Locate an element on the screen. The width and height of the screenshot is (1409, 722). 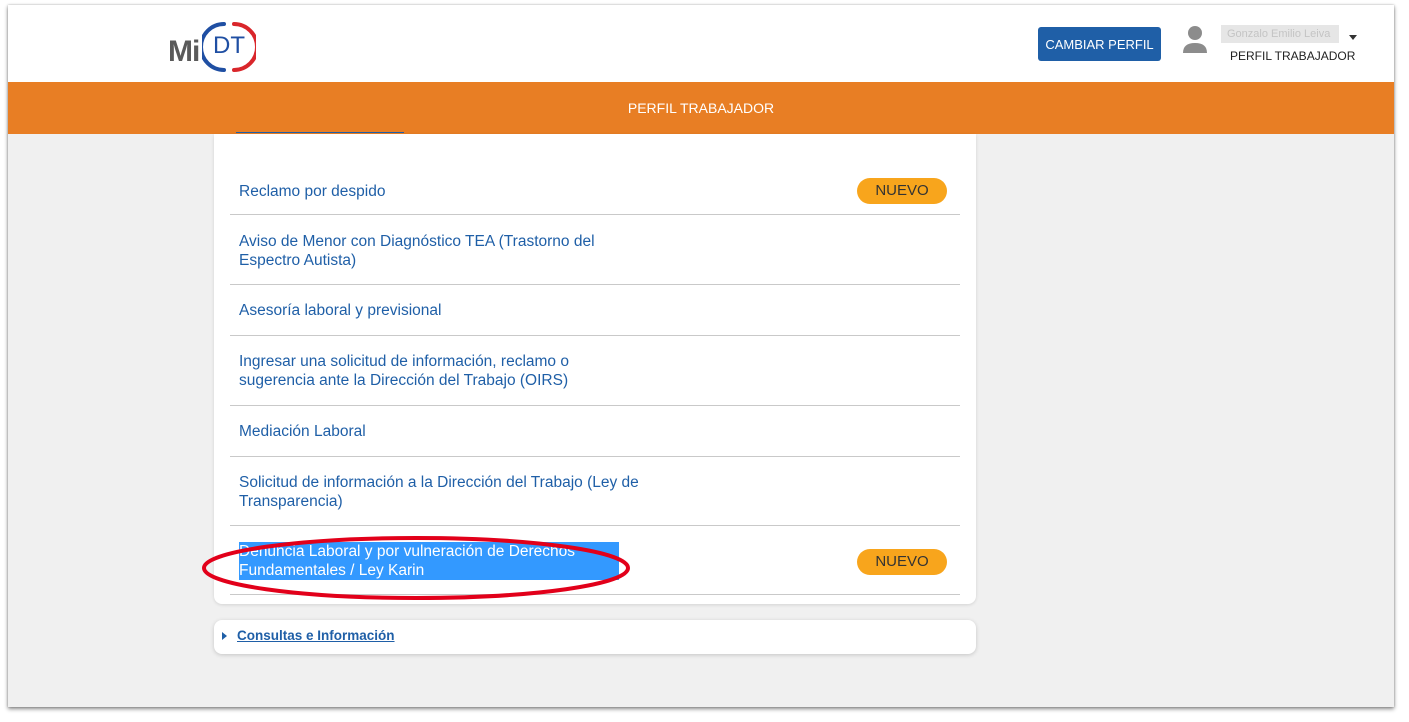
mi-dt-logo: Mi DT is located at coordinates (228, 48).